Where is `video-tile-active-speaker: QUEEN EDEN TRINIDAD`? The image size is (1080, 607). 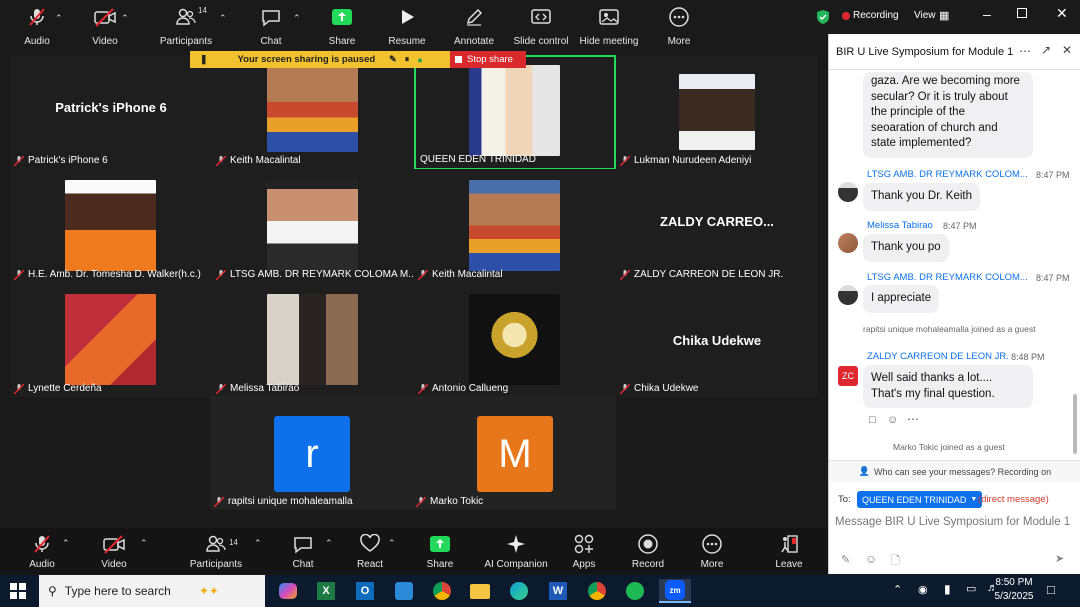
video-tile-active-speaker: QUEEN EDEN TRINIDAD is located at coordinates (515, 112).